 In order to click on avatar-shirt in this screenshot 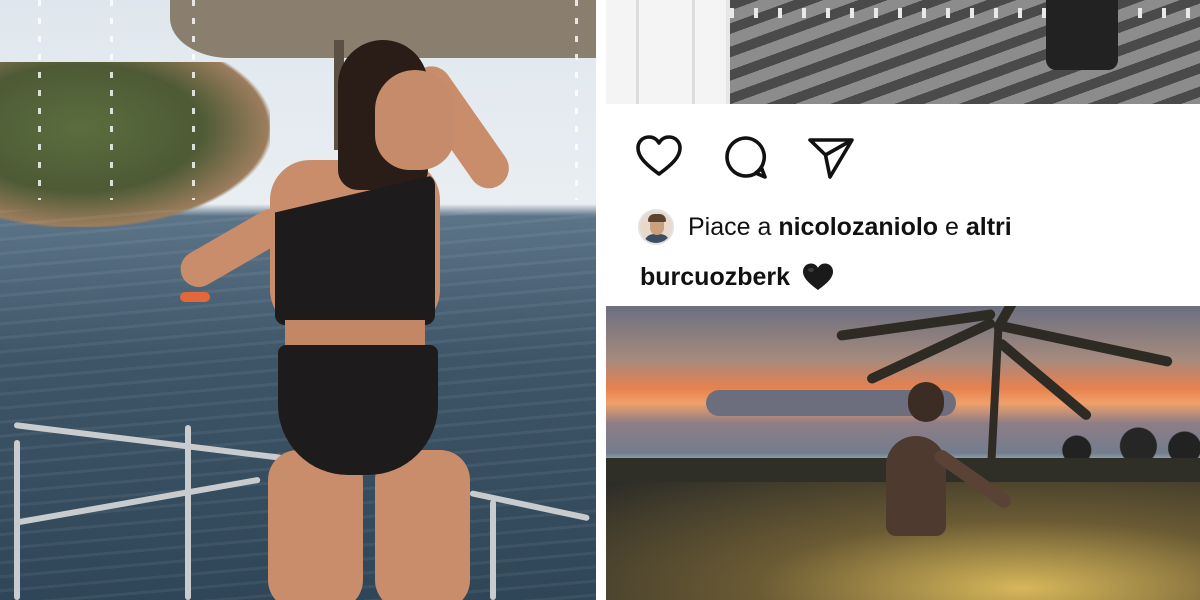, I will do `click(657, 238)`.